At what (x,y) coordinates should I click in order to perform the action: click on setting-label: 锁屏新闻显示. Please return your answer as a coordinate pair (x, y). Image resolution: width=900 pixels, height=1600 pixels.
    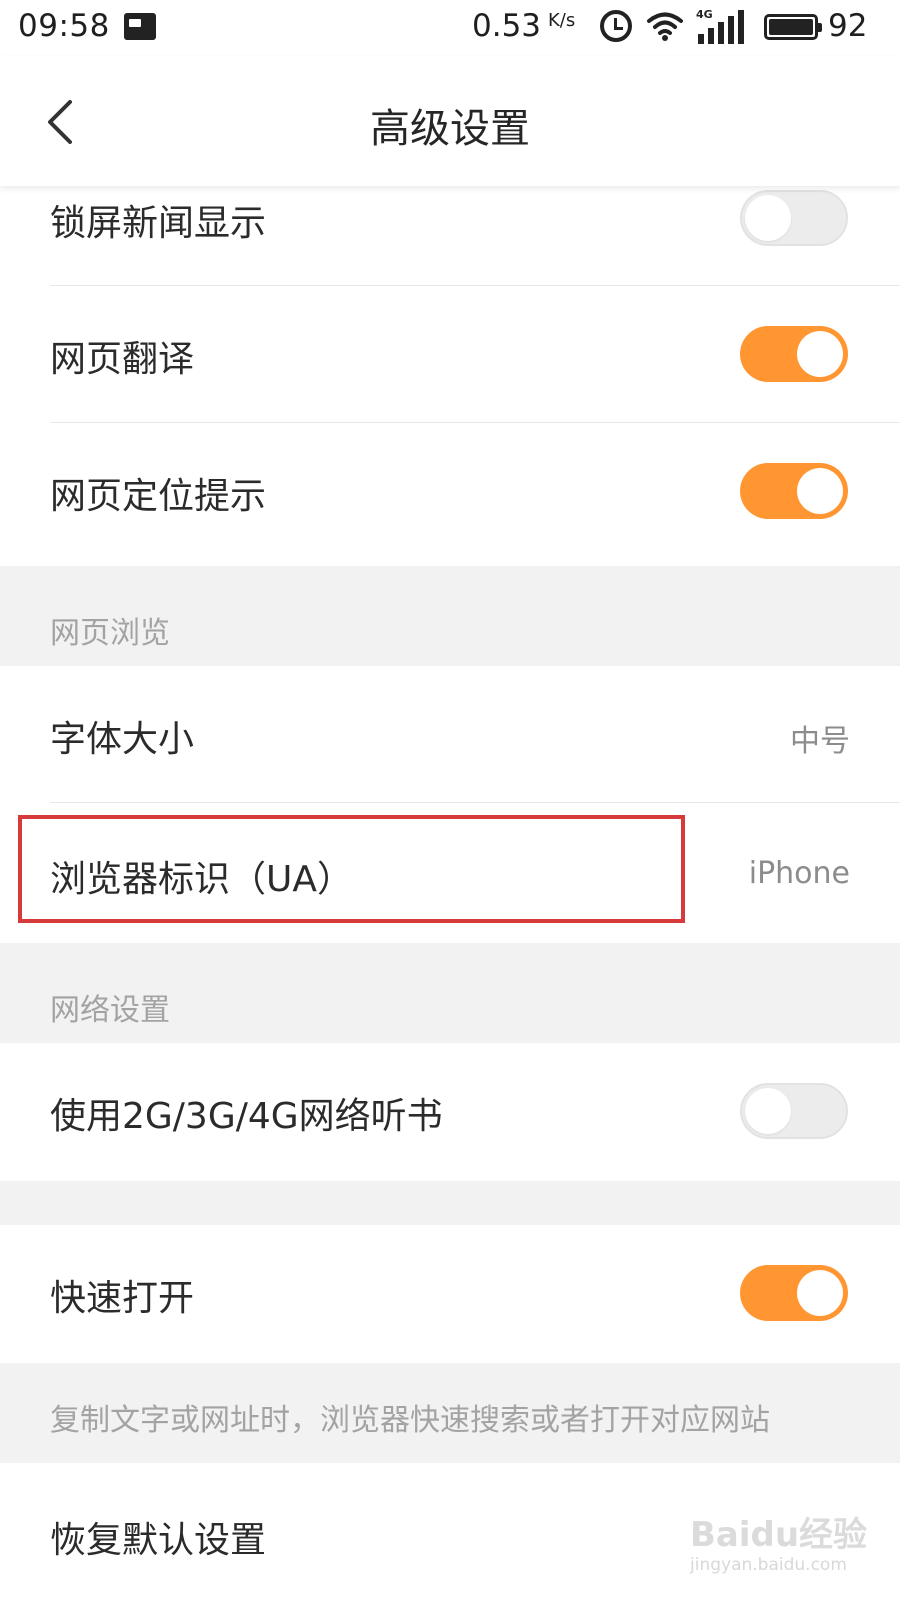
    Looking at the image, I should click on (158, 223).